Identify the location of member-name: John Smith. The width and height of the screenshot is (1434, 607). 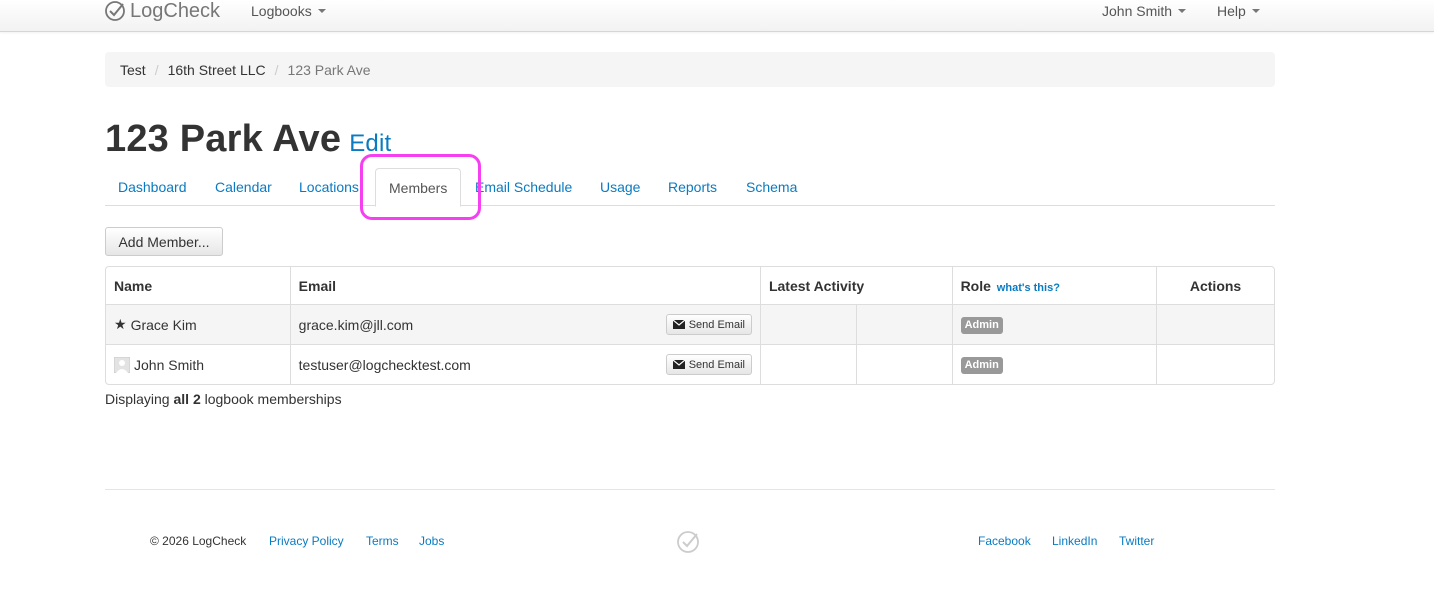
(169, 364).